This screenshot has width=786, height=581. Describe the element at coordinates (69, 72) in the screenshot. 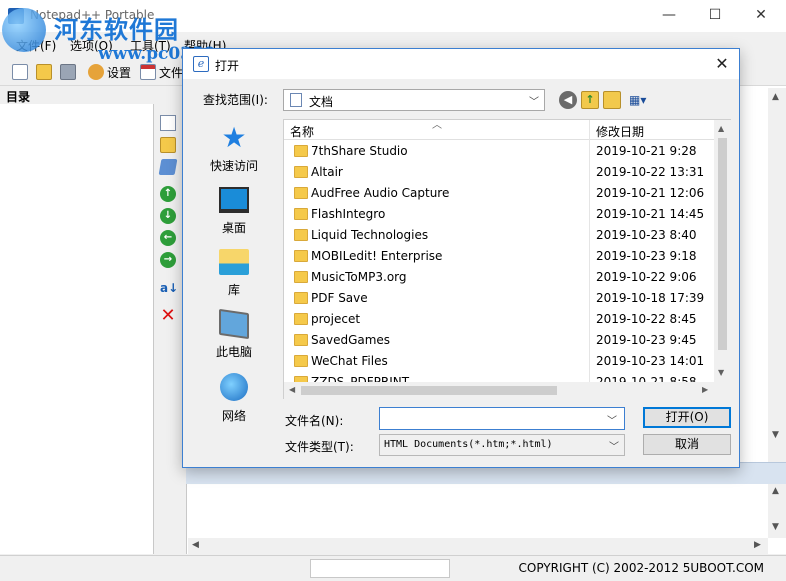

I see `save-button` at that location.